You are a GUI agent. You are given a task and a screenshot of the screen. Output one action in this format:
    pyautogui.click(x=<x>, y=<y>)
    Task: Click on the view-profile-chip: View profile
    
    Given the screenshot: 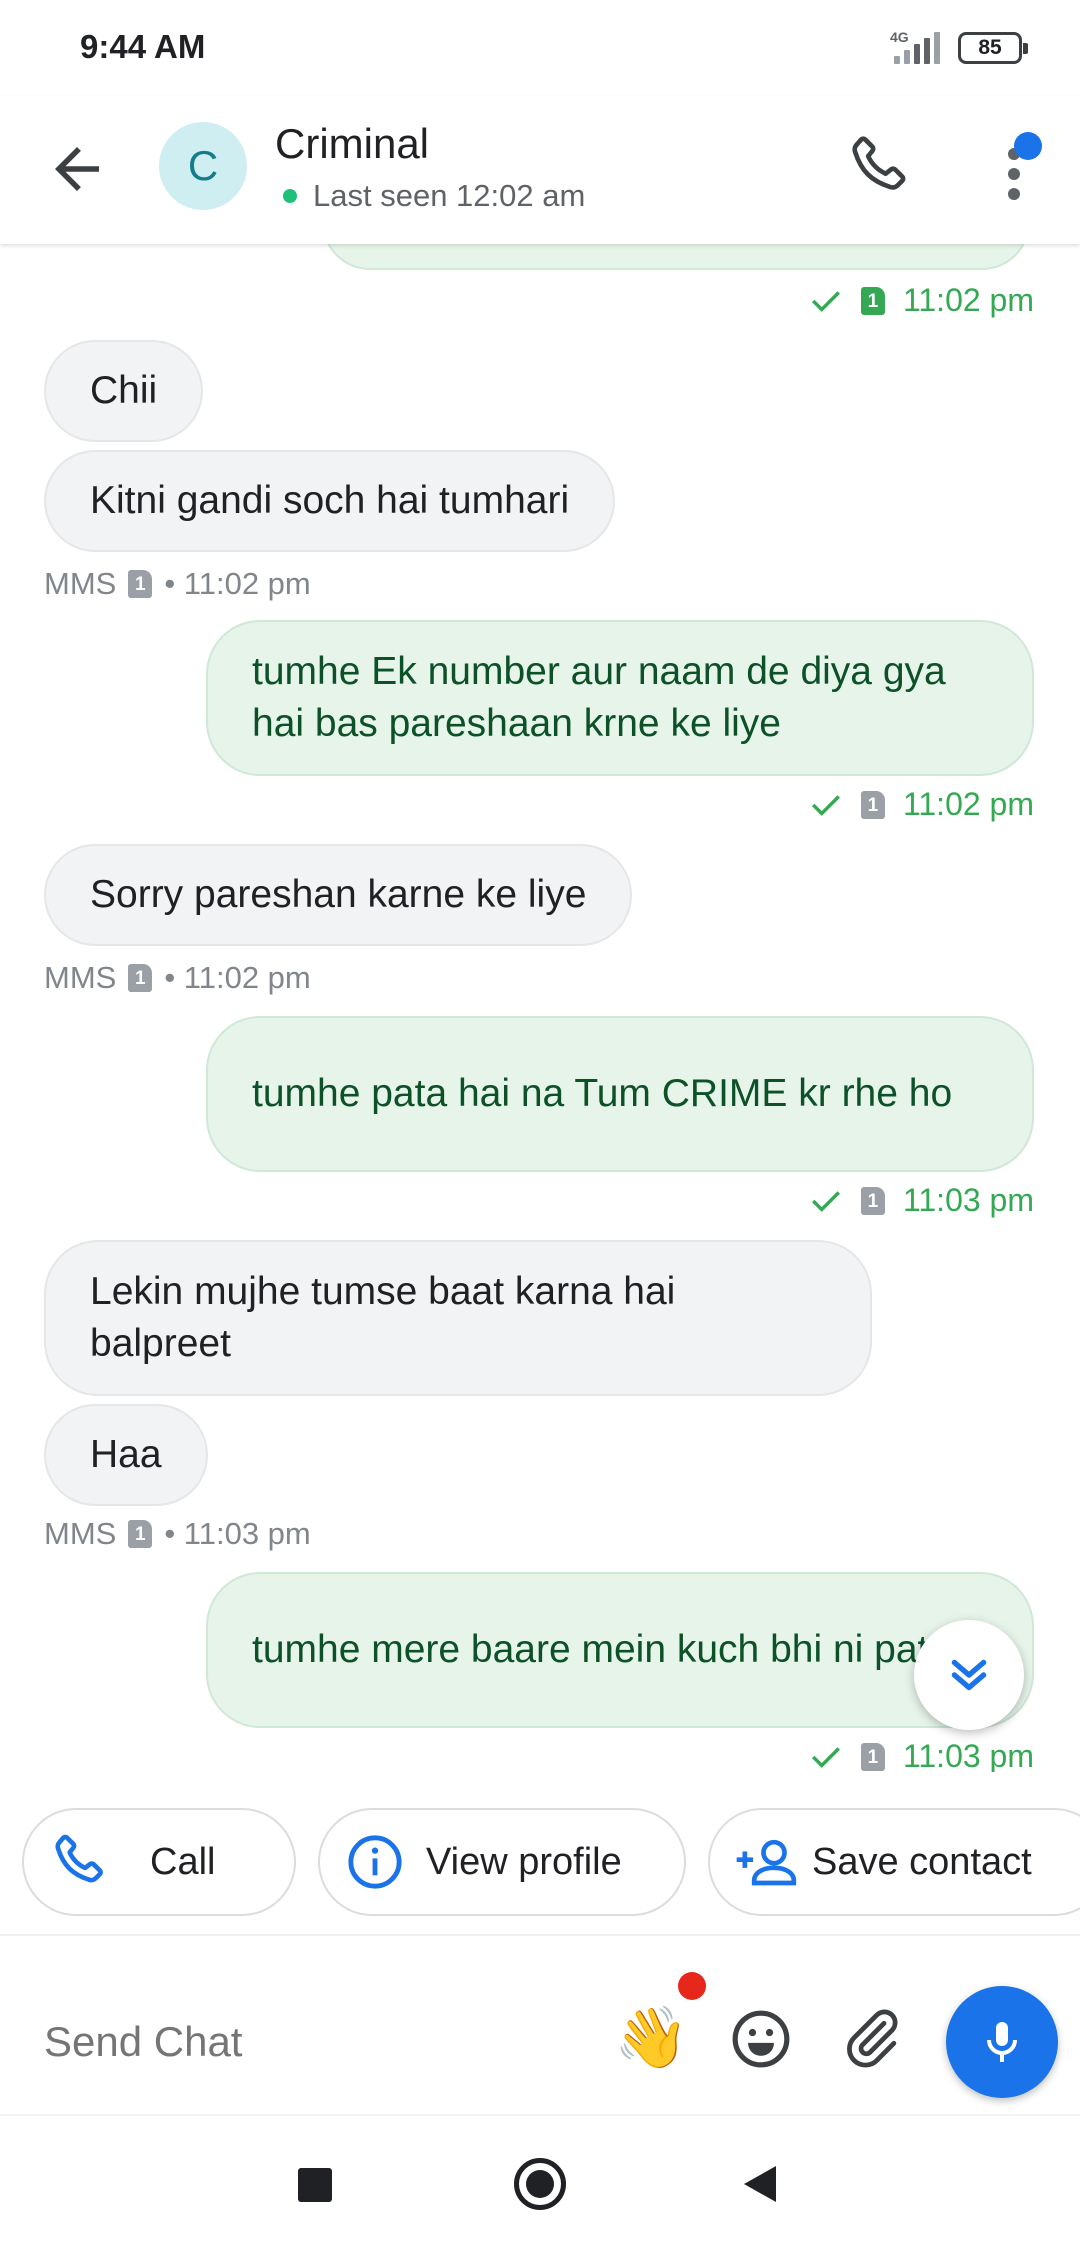 What is the action you would take?
    pyautogui.click(x=502, y=1862)
    